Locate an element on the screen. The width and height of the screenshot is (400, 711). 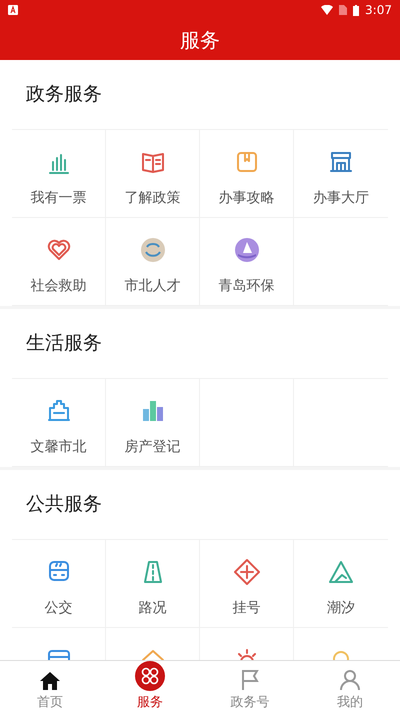
service-label: 挂号 is located at coordinates (246, 608).